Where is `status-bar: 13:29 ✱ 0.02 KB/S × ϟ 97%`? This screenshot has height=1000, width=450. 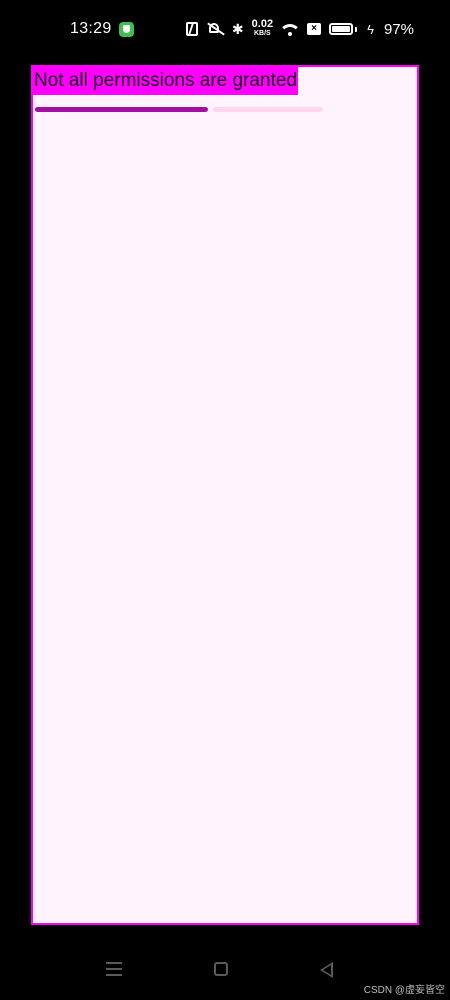
status-bar: 13:29 ✱ 0.02 KB/S × ϟ 97% is located at coordinates (225, 30).